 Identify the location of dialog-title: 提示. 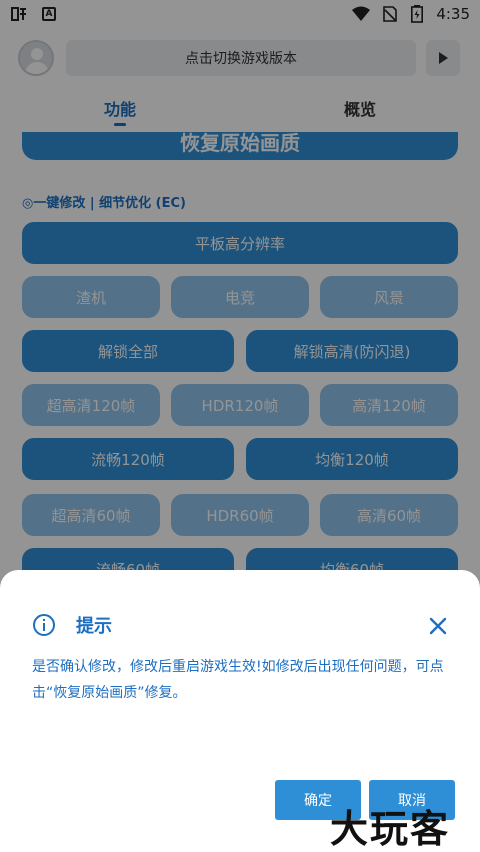
(94, 626).